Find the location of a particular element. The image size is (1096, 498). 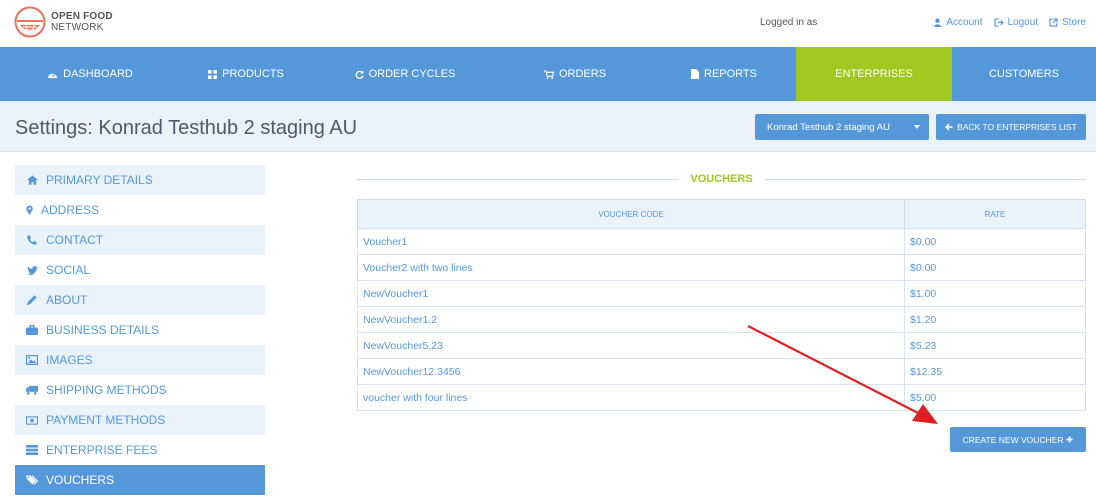

nav-customers: CUSTOMERS is located at coordinates (1024, 74).